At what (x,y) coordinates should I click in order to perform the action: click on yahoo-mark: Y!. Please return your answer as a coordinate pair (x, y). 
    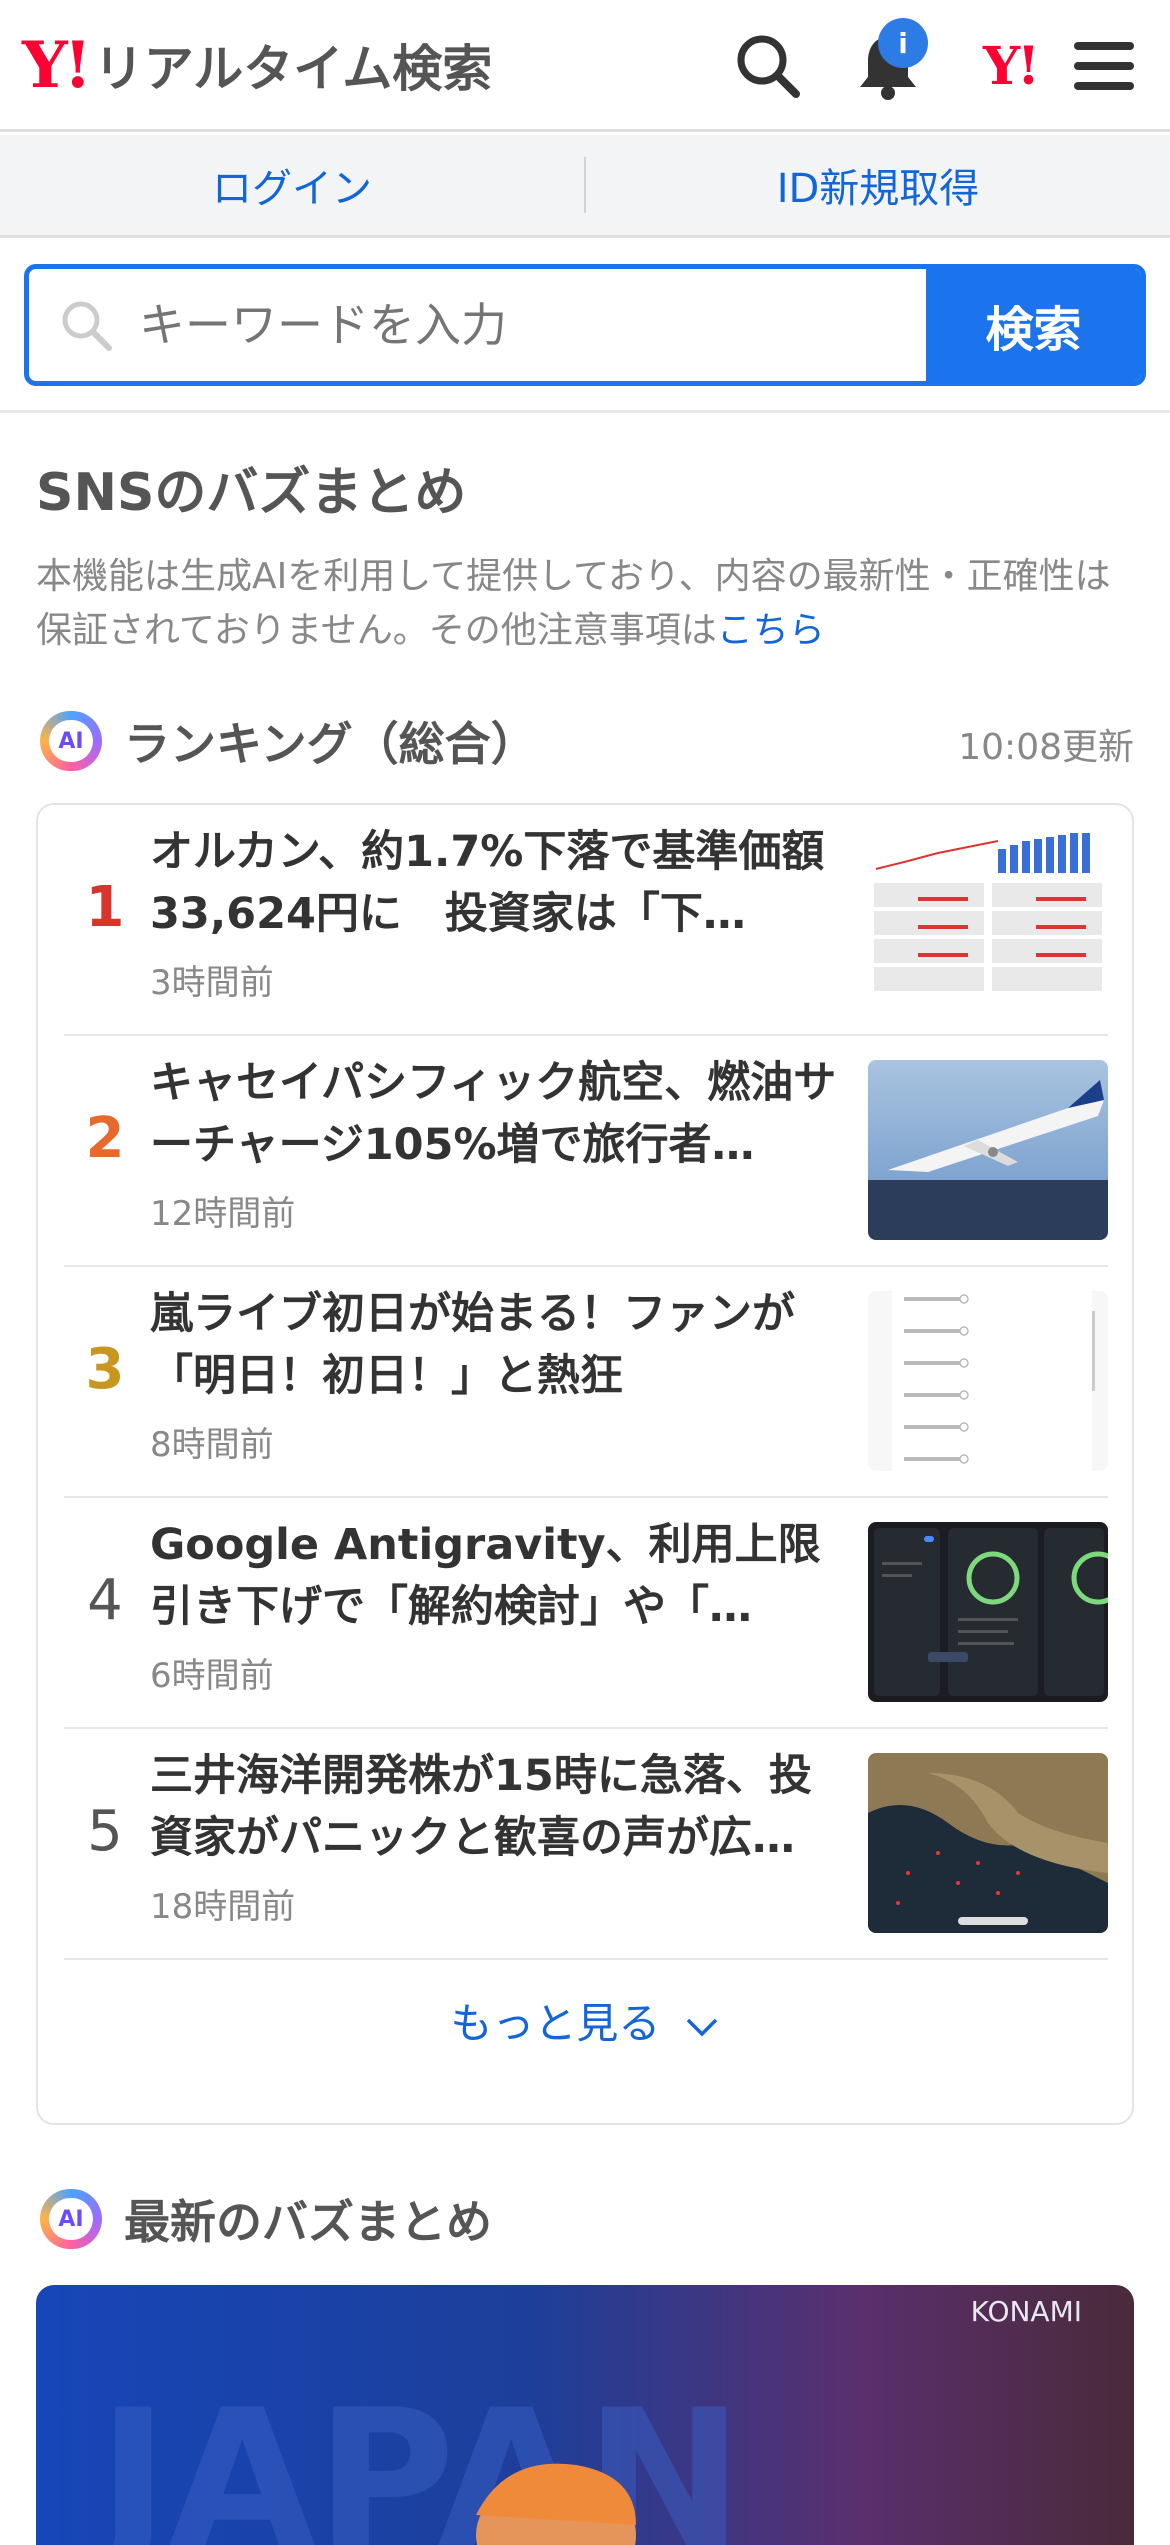
    Looking at the image, I should click on (1011, 66).